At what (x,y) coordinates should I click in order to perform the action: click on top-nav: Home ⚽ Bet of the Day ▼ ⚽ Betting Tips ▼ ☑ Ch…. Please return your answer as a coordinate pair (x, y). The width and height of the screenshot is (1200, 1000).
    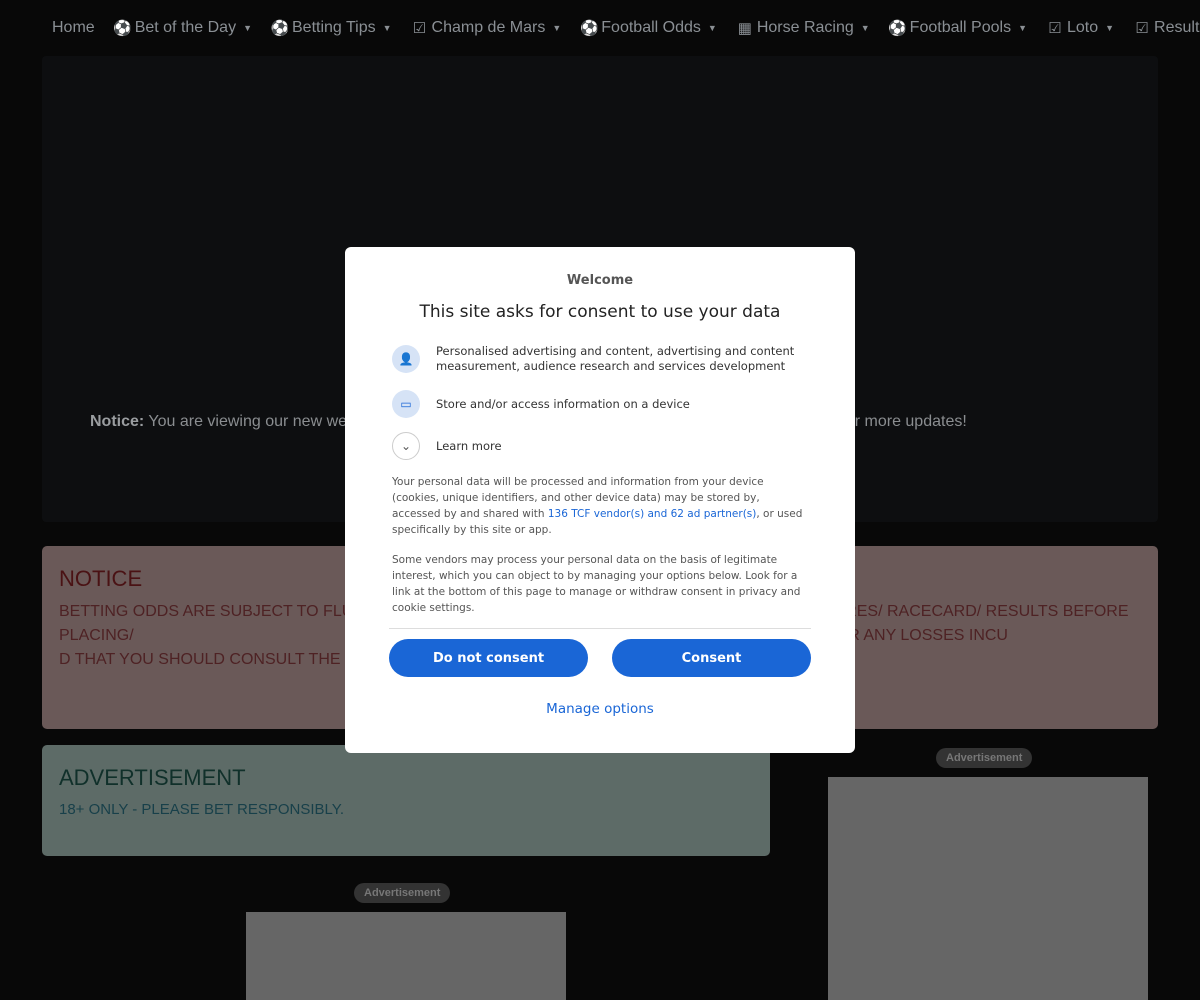
    Looking at the image, I should click on (621, 28).